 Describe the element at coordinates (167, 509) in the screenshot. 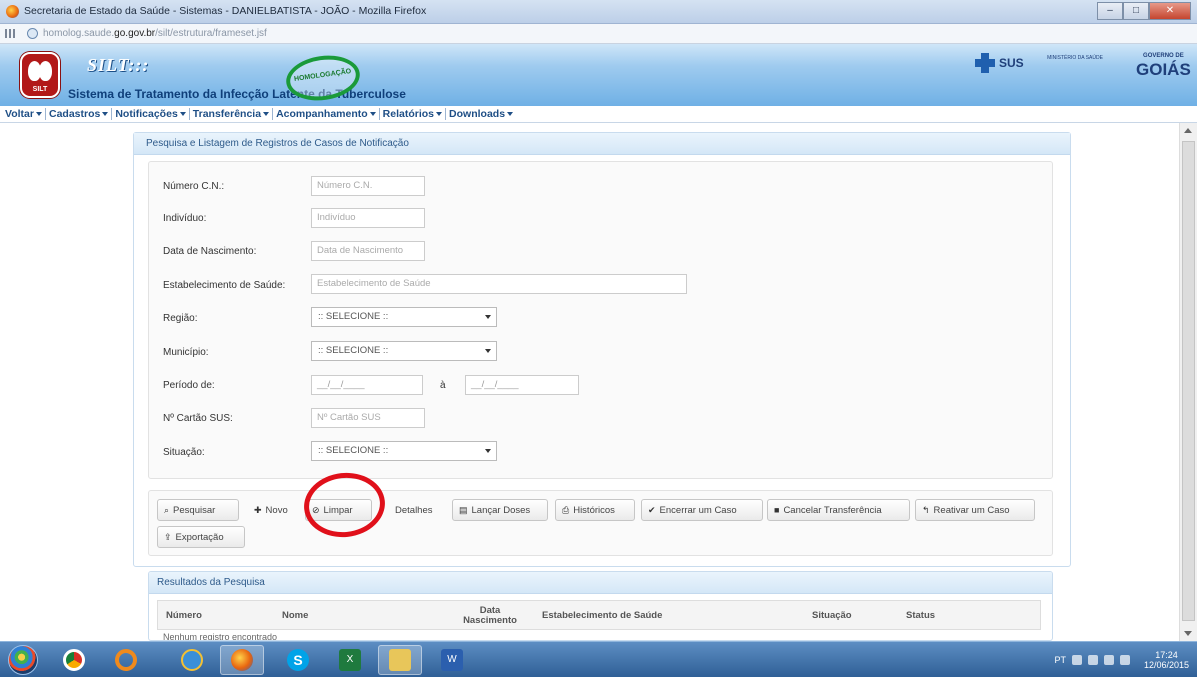

I see `search-icon: ⌕` at that location.